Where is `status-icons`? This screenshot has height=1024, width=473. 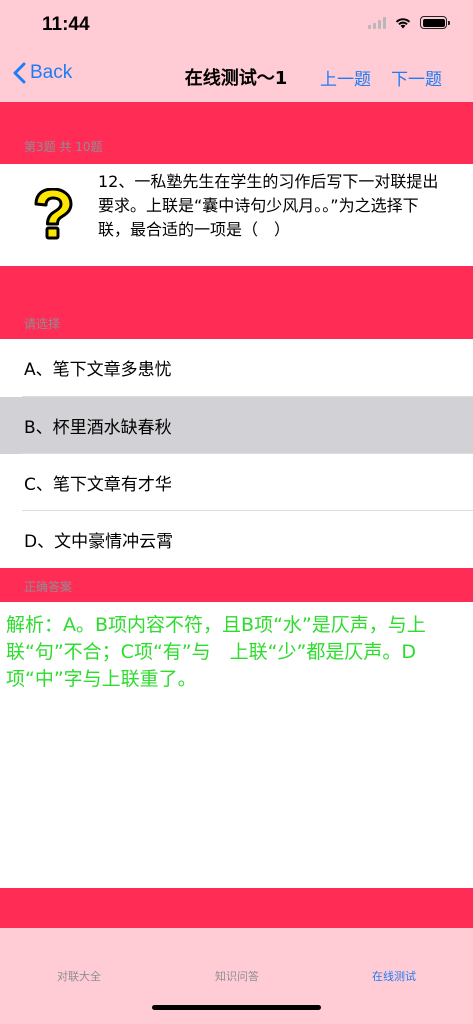 status-icons is located at coordinates (409, 22).